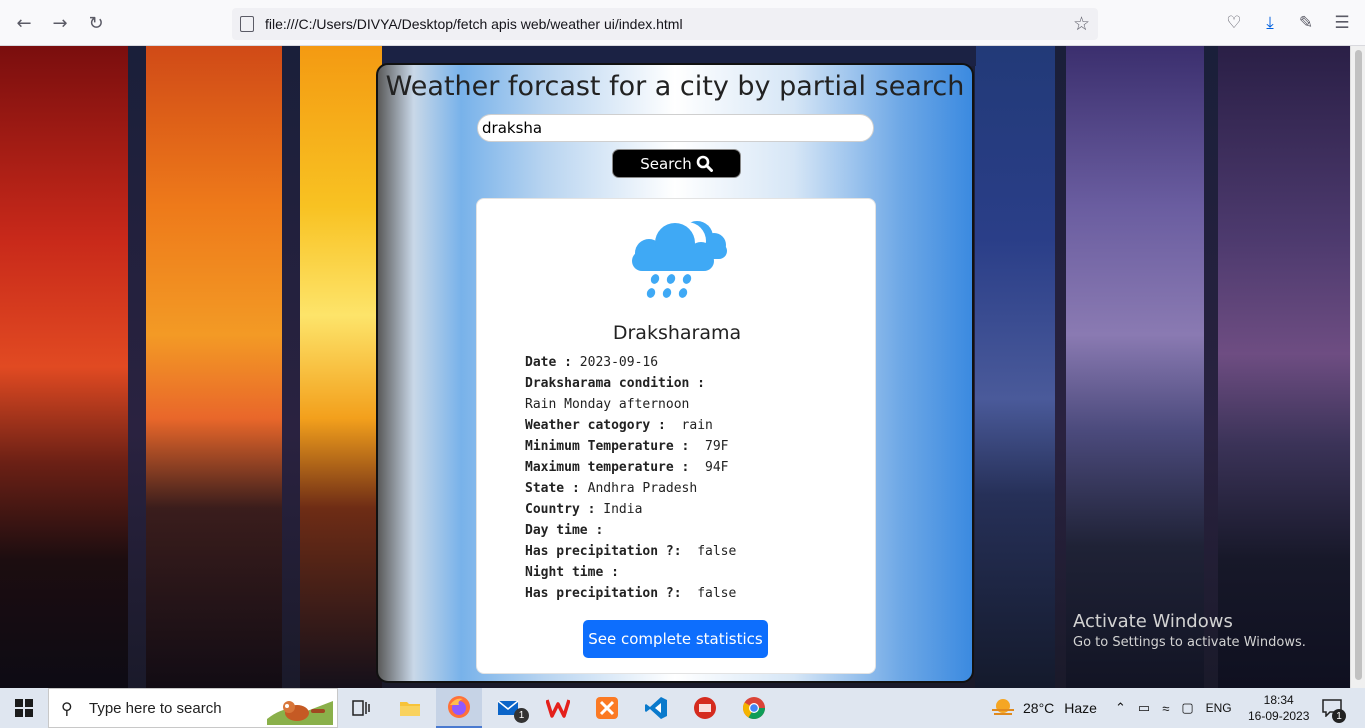  I want to click on firefox-icon, so click(459, 707).